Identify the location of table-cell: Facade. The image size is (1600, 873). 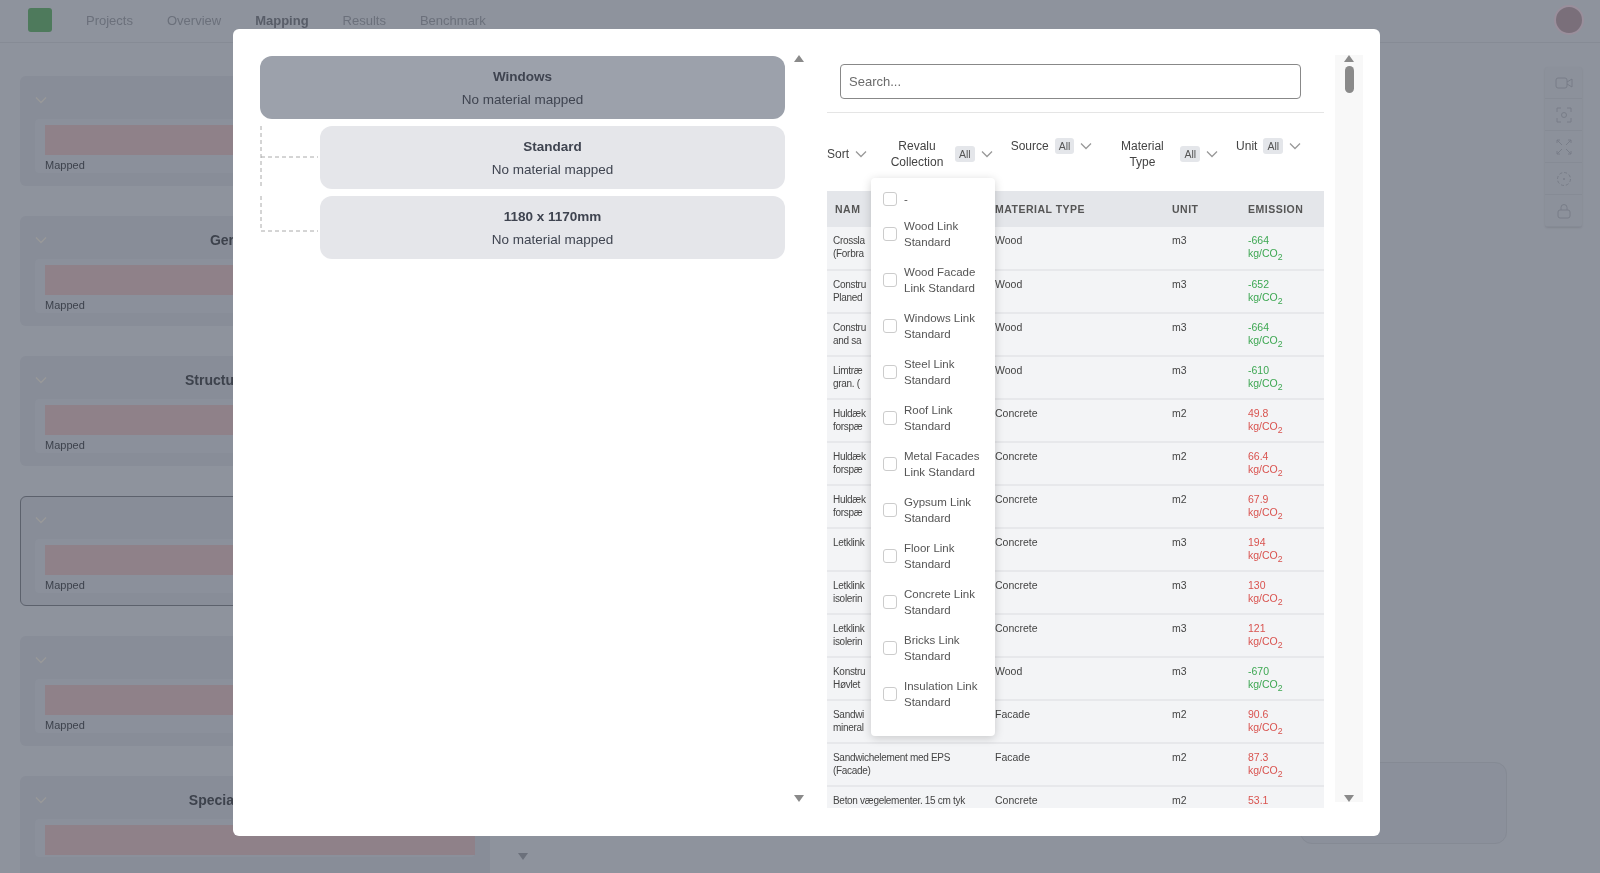
(1013, 714).